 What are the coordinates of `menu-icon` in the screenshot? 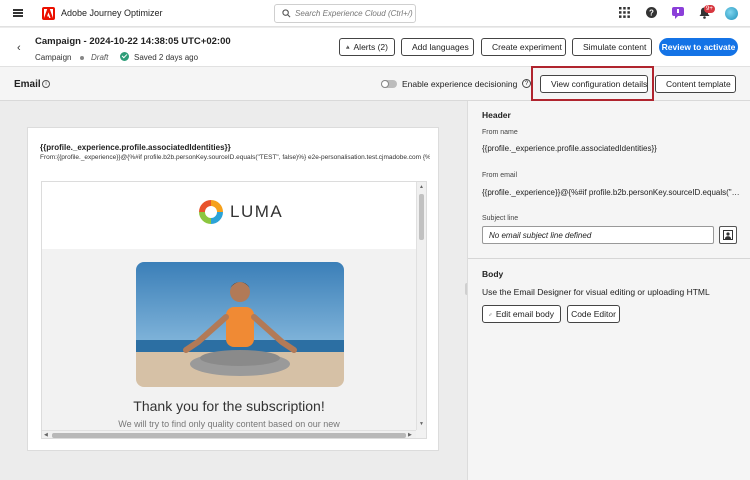 It's located at (18, 13).